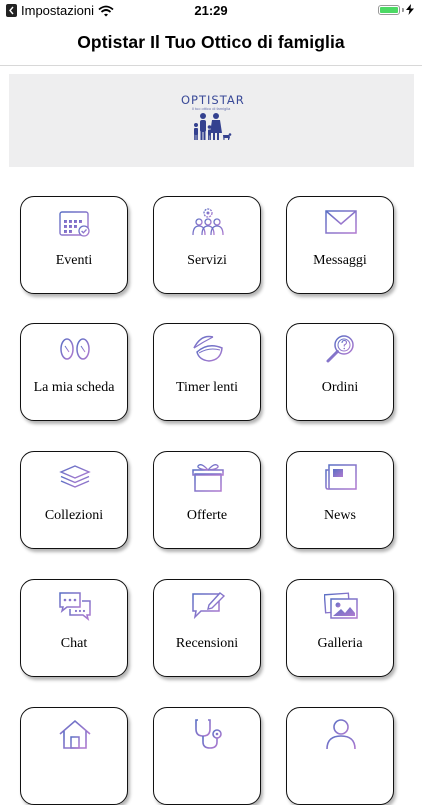 This screenshot has width=422, height=805. What do you see at coordinates (207, 245) in the screenshot?
I see `tile-servizi: Servizi` at bounding box center [207, 245].